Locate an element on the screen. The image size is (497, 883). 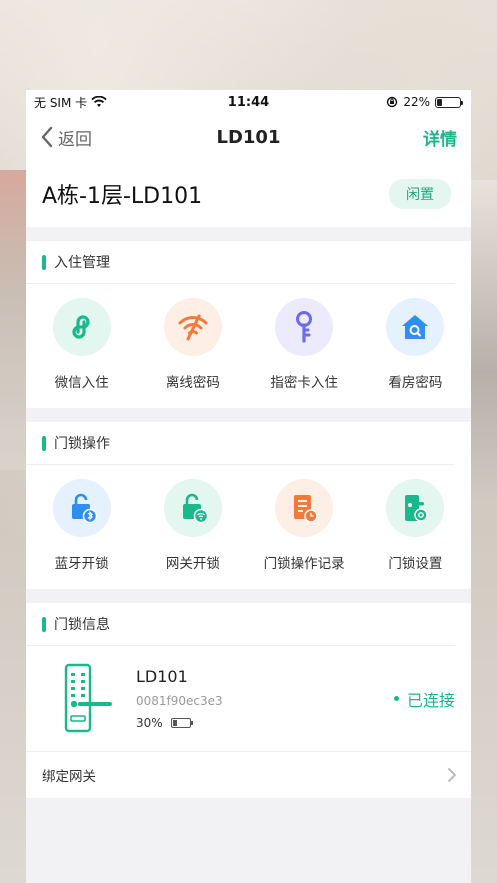
lock-ops-grid: 蓝牙开锁 网关开锁 门锁操作记录 门锁设置 is located at coordinates (248, 527).